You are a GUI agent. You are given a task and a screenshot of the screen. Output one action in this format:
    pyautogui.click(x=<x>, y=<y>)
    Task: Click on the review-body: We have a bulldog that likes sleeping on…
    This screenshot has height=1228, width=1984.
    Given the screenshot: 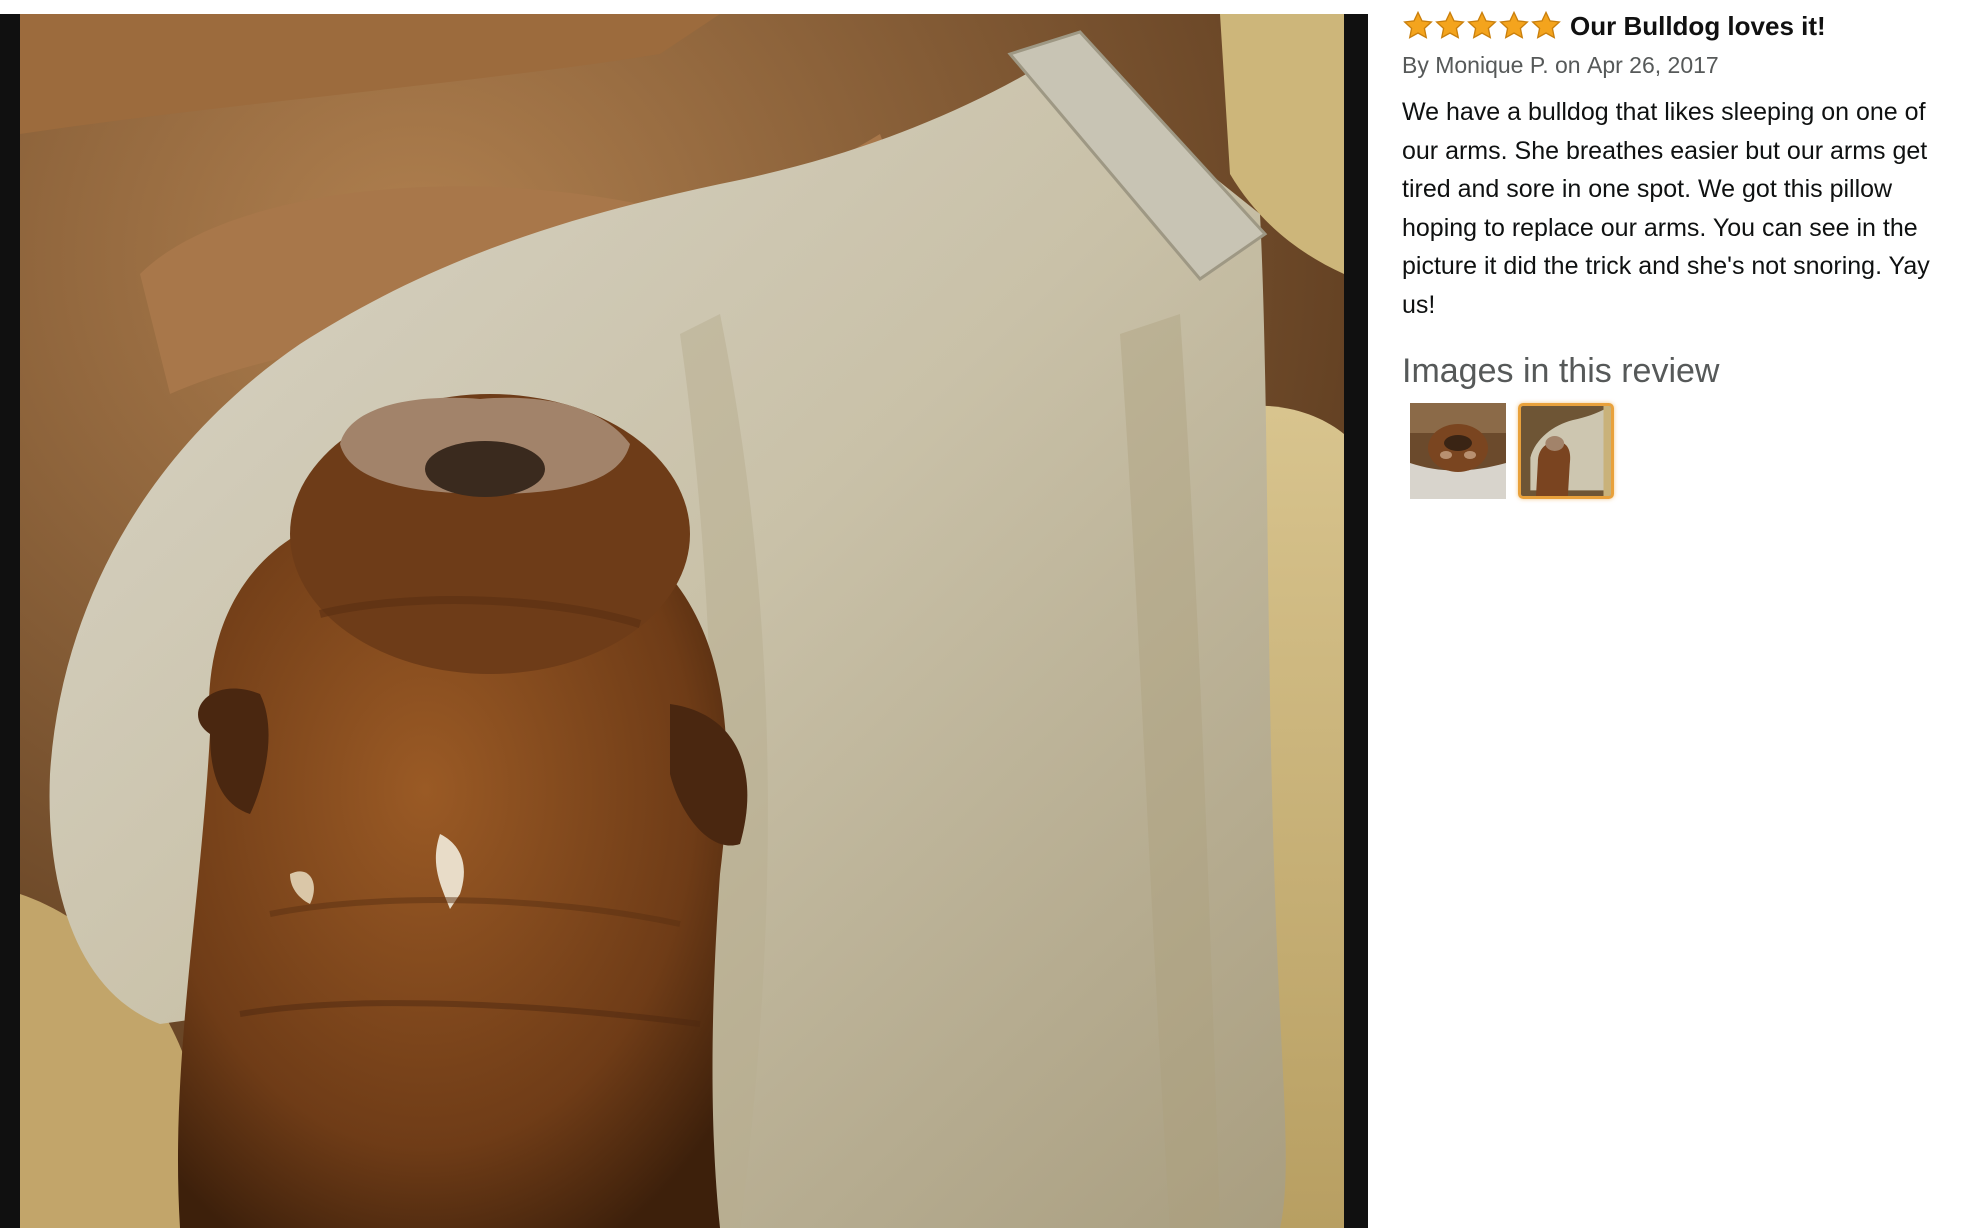 What is the action you would take?
    pyautogui.click(x=1666, y=208)
    